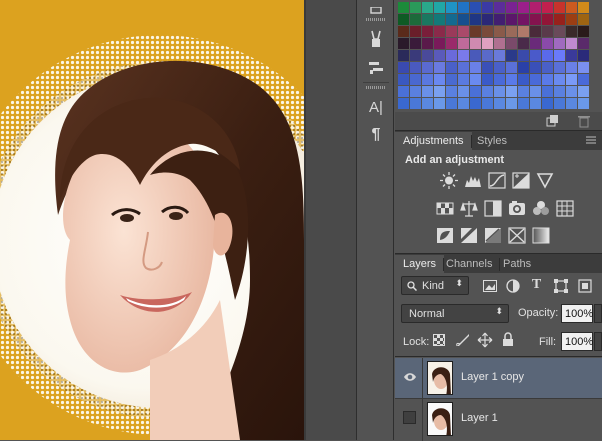 The height and width of the screenshot is (441, 602). What do you see at coordinates (516, 208) in the screenshot?
I see `photo-filter-icon` at bounding box center [516, 208].